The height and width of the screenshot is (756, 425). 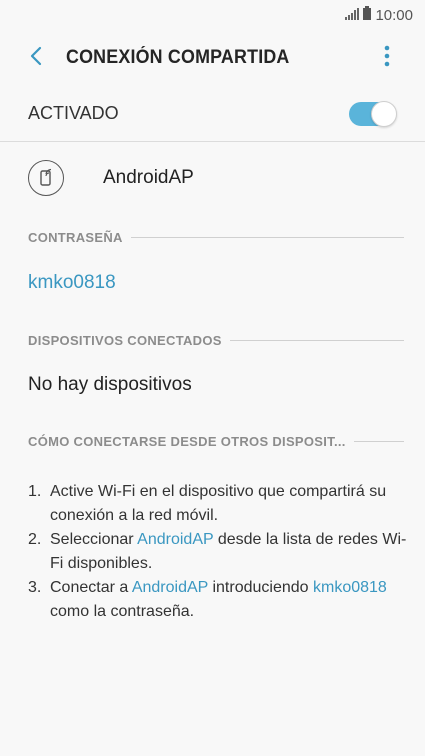 I want to click on instruction-text-part: como la contraseña., so click(x=122, y=611).